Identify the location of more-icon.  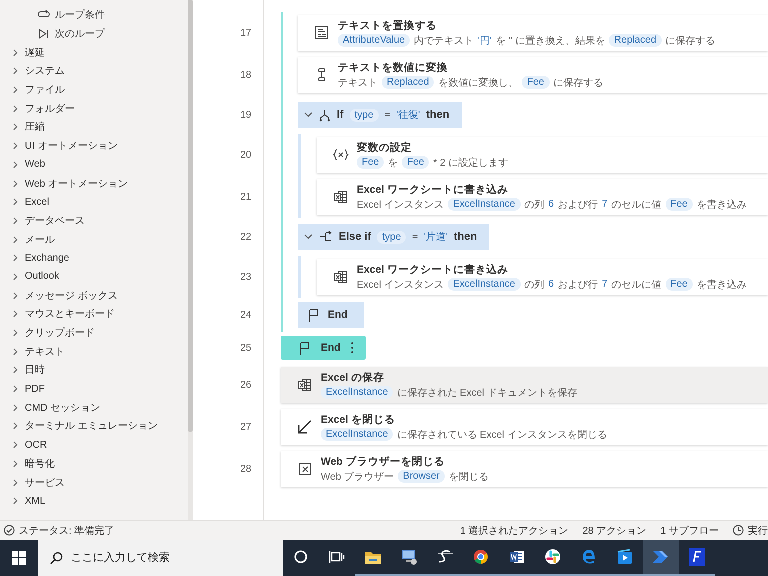
(352, 348).